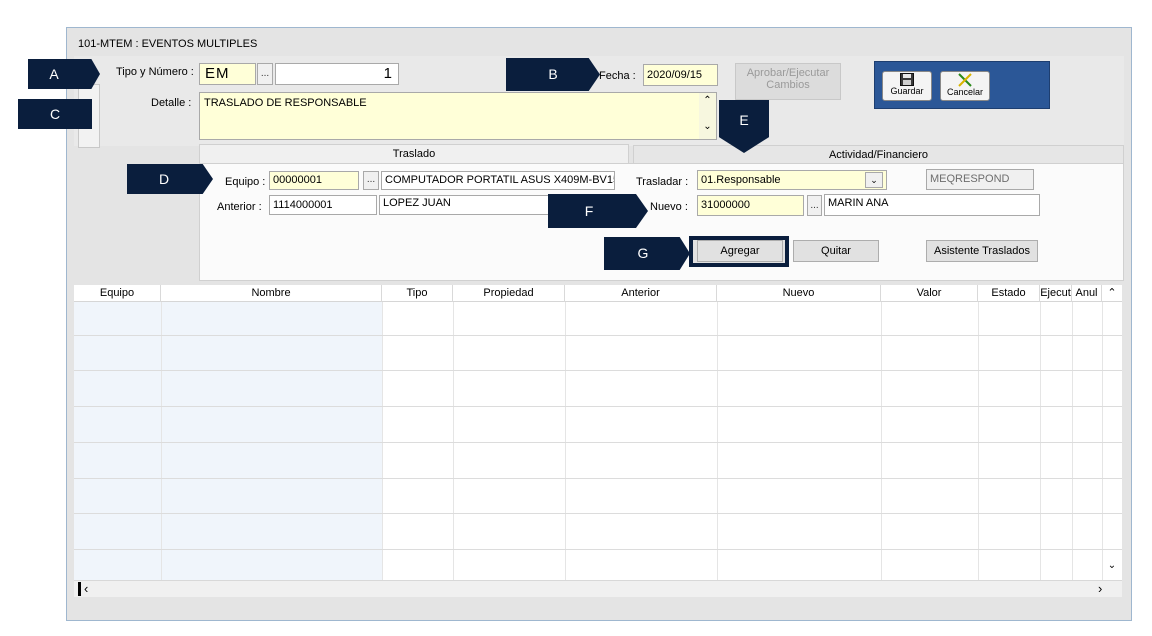 The width and height of the screenshot is (1152, 636). Describe the element at coordinates (707, 116) in the screenshot. I see `detalle-scrollbar: ⌃ ⌄` at that location.